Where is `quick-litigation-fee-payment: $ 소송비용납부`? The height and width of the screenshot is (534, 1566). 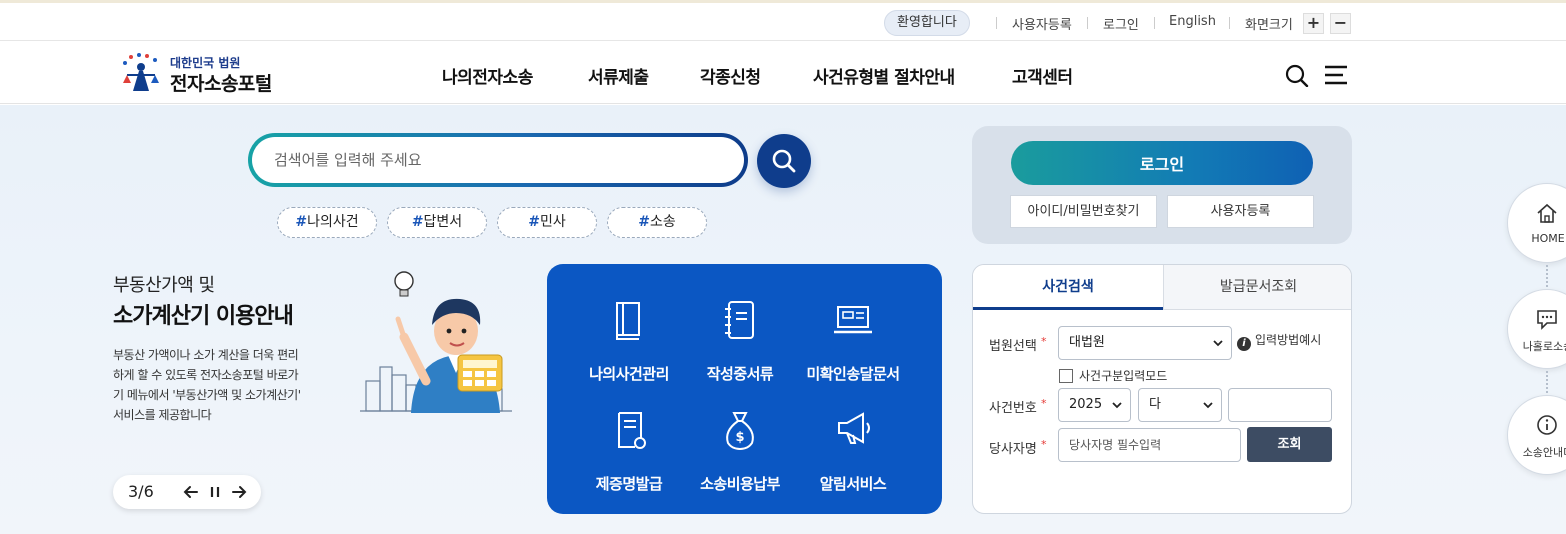 quick-litigation-fee-payment: $ 소송비용납부 is located at coordinates (740, 459).